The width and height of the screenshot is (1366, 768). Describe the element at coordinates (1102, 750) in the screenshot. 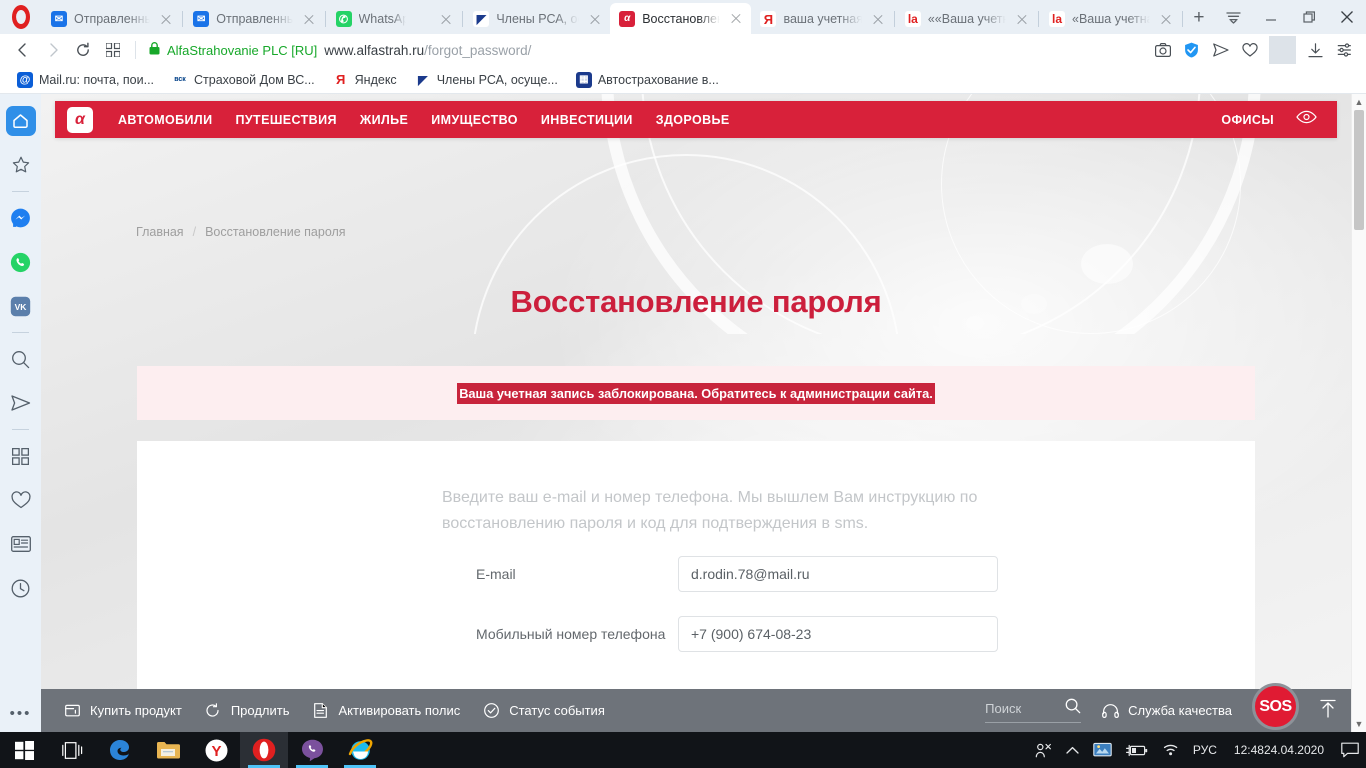

I see `network-monitor-icon` at that location.